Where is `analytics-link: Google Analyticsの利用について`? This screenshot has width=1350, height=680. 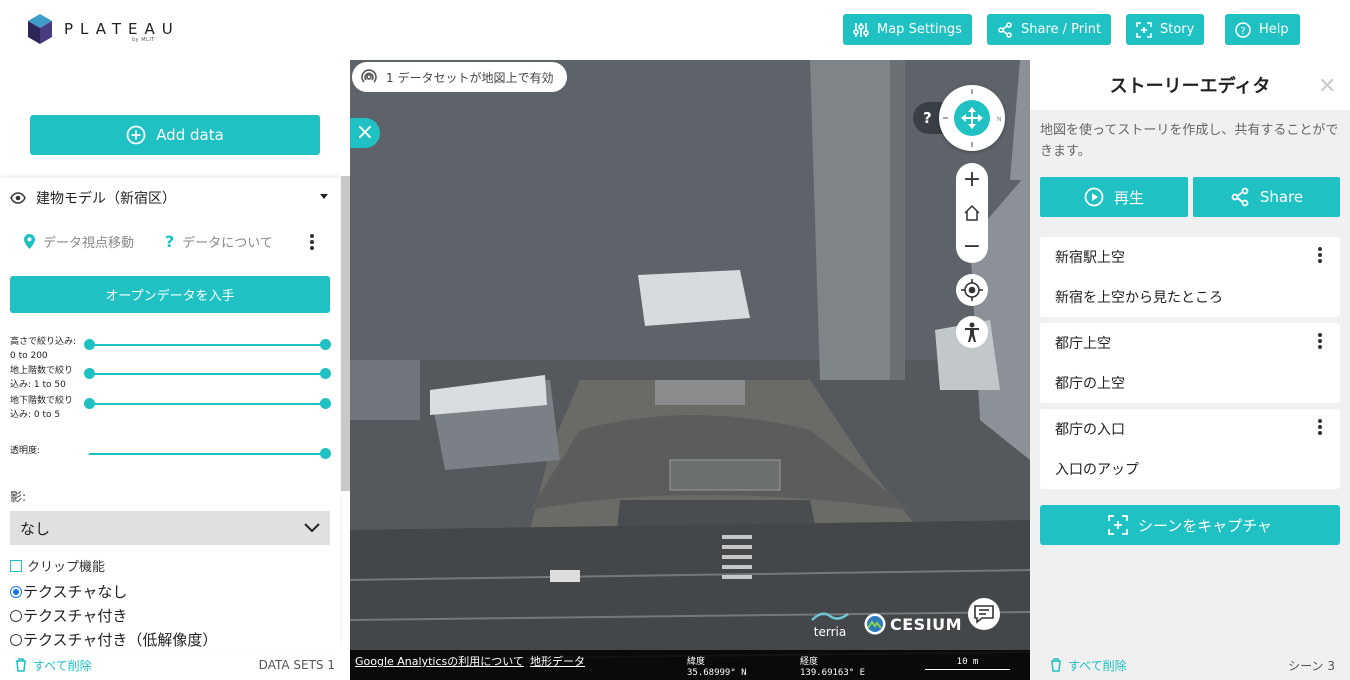 analytics-link: Google Analyticsの利用について is located at coordinates (439, 661).